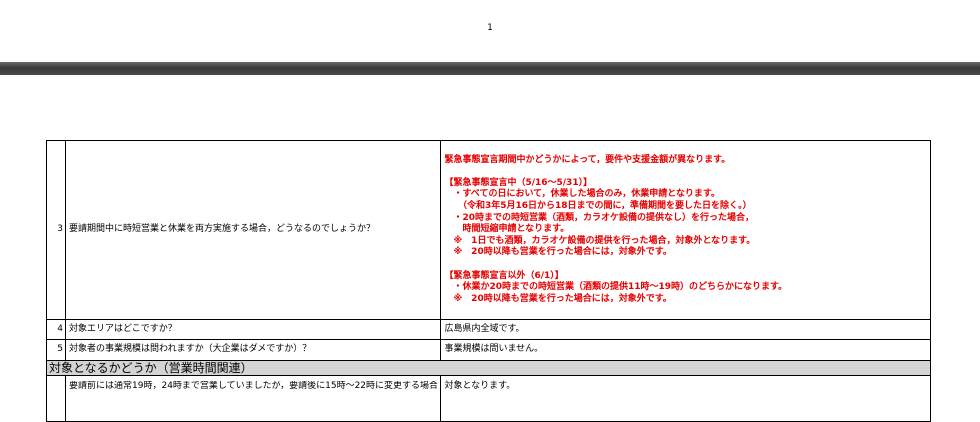 Image resolution: width=980 pixels, height=422 pixels. Describe the element at coordinates (598, 206) in the screenshot. I see `answer-line: （令和3年5月16日から18日までの間に，準備期間を要した日を除く。）` at that location.